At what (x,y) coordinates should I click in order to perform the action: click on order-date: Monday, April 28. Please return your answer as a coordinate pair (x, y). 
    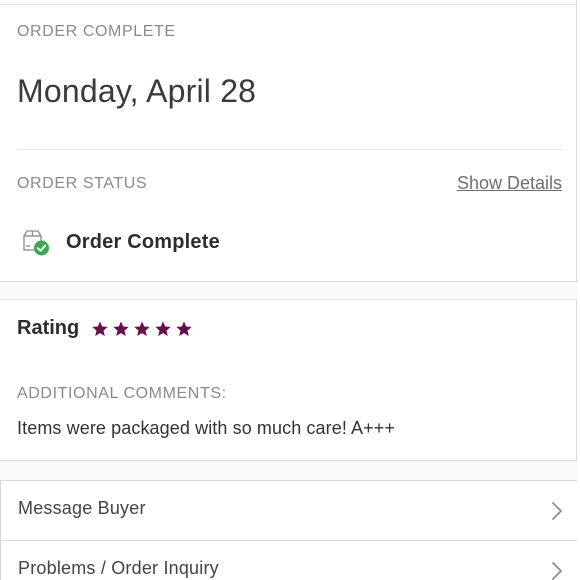
    Looking at the image, I should click on (137, 91).